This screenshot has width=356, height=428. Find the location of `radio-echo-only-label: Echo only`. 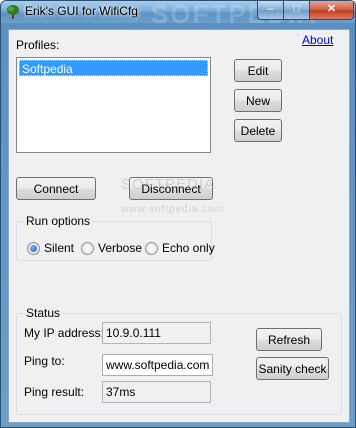

radio-echo-only-label: Echo only is located at coordinates (188, 248).